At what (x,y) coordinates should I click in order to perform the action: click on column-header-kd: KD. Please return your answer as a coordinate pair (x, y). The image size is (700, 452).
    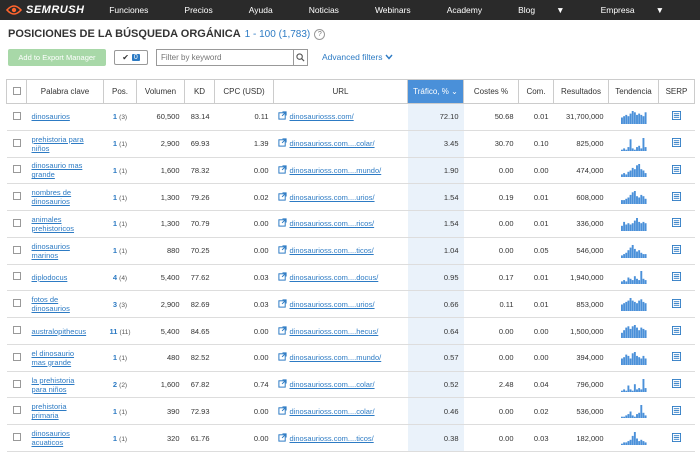
    Looking at the image, I should click on (199, 91).